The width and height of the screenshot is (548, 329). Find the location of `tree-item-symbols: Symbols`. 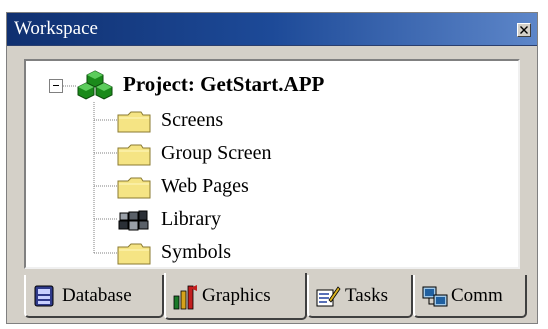

tree-item-symbols: Symbols is located at coordinates (277, 252).